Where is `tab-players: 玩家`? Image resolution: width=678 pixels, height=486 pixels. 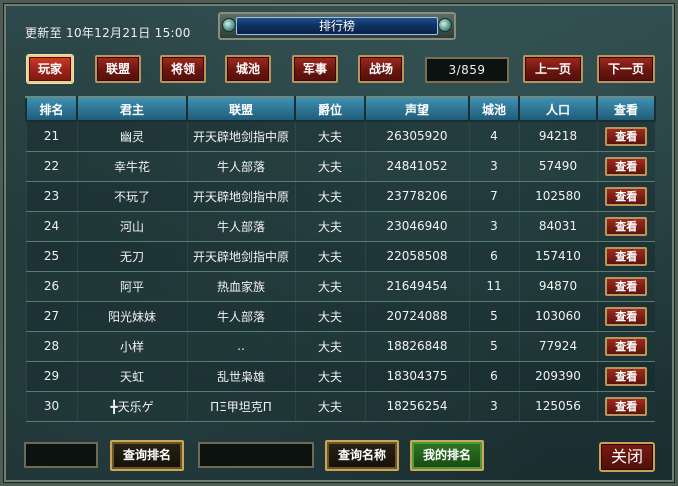
tab-players: 玩家 is located at coordinates (50, 69).